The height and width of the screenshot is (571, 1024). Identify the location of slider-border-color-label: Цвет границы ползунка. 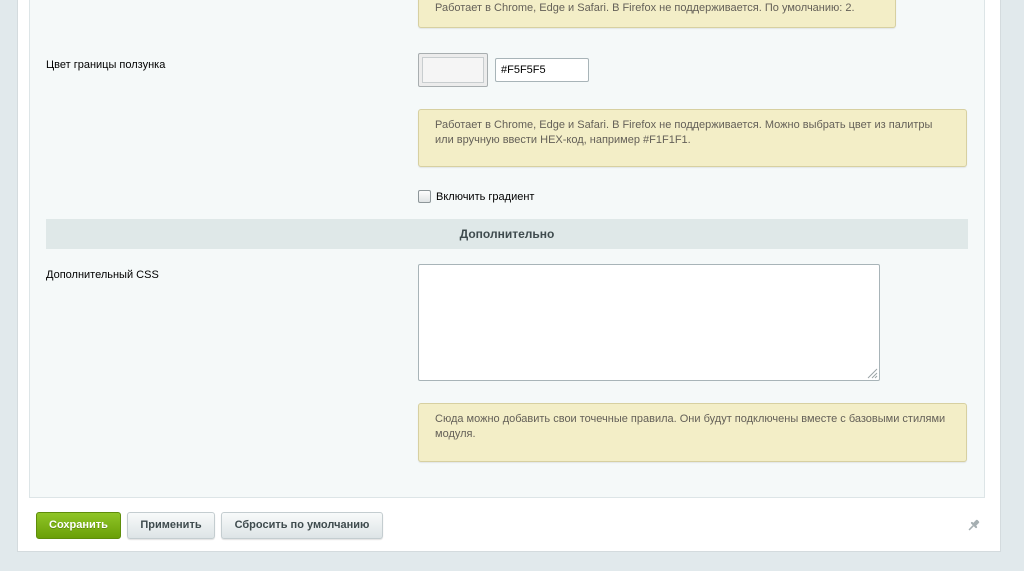
(106, 65).